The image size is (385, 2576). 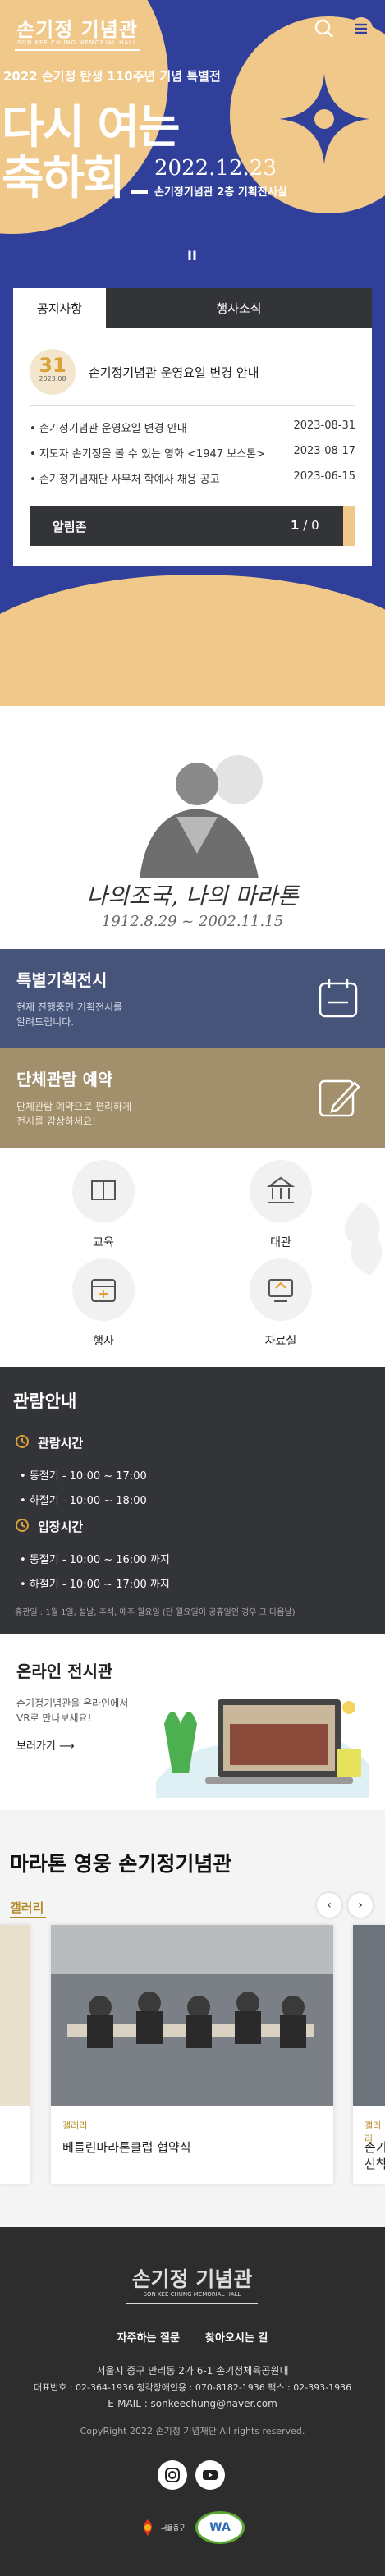 I want to click on footer-logo: 손기정 기념관 SON KEE CHUNG MEMORIAL HALL, so click(x=192, y=2281).